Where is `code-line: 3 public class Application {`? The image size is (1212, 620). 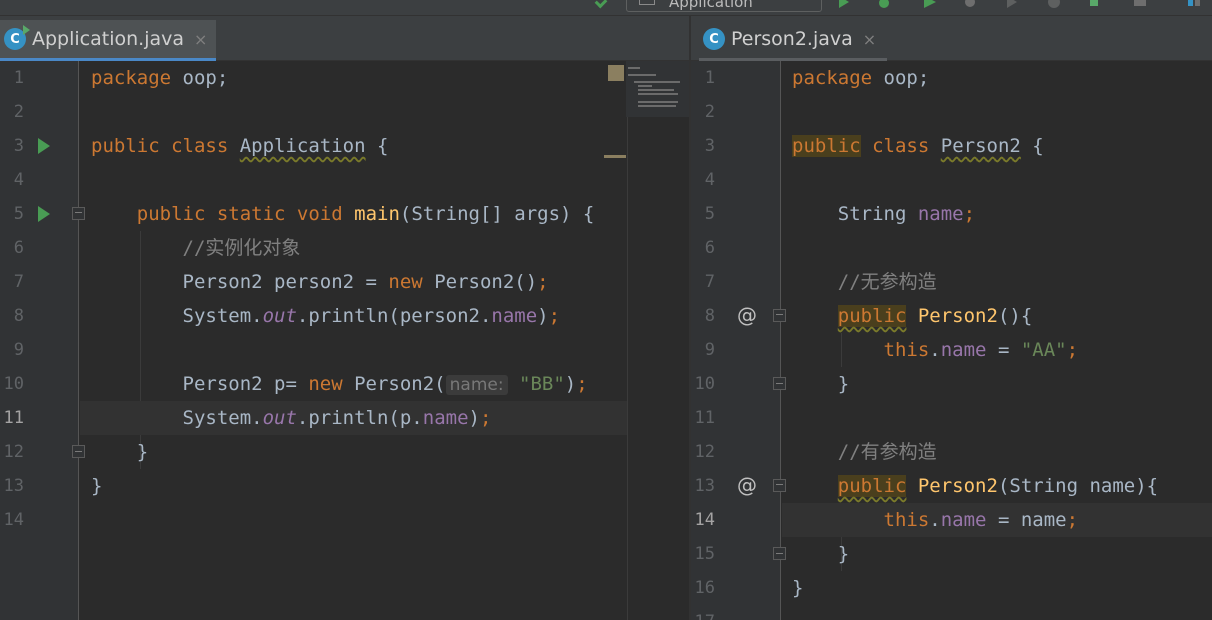
code-line: 3 public class Application { is located at coordinates (344, 146).